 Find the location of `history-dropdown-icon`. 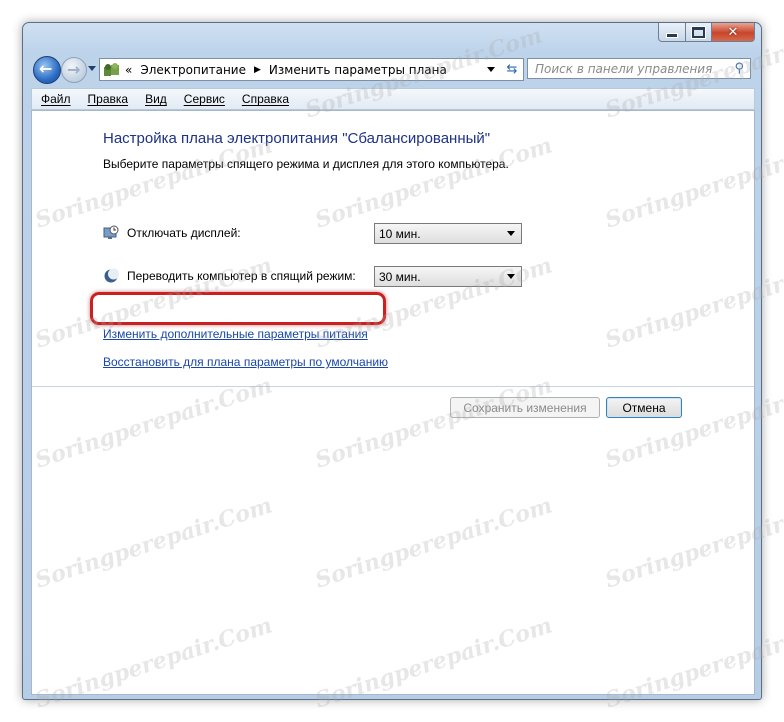

history-dropdown-icon is located at coordinates (92, 68).